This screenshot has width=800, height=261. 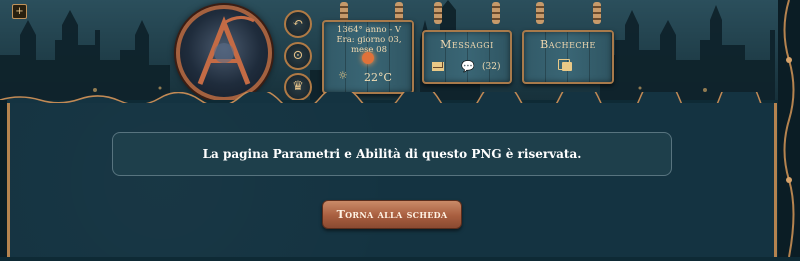 I want to click on back-arrow-button: ↶, so click(x=298, y=24).